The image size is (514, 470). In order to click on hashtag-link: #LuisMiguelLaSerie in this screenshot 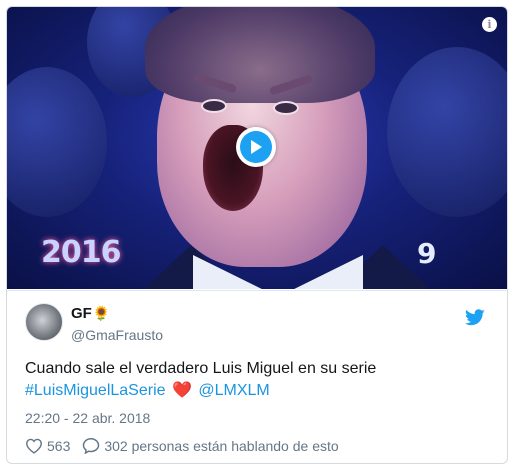, I will do `click(95, 390)`.